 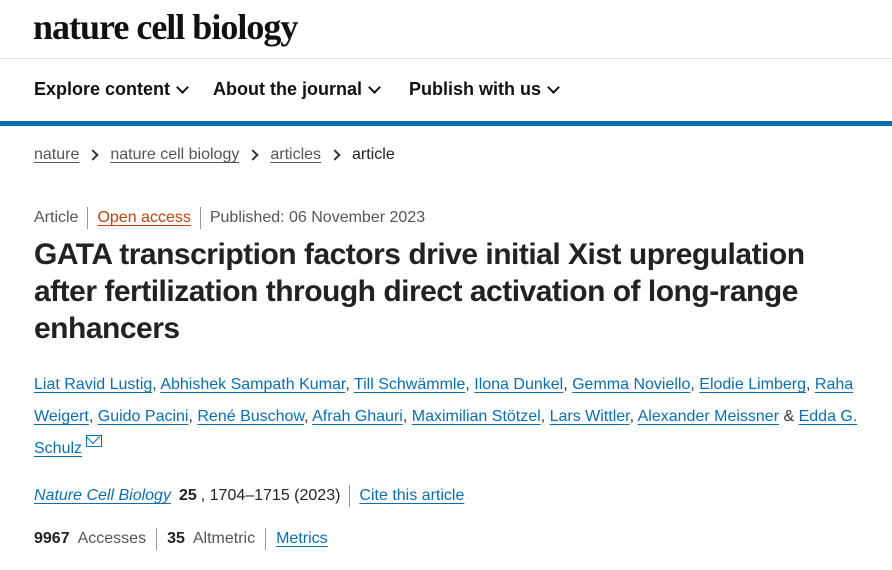 I want to click on nav-label: Publish with us, so click(x=475, y=89).